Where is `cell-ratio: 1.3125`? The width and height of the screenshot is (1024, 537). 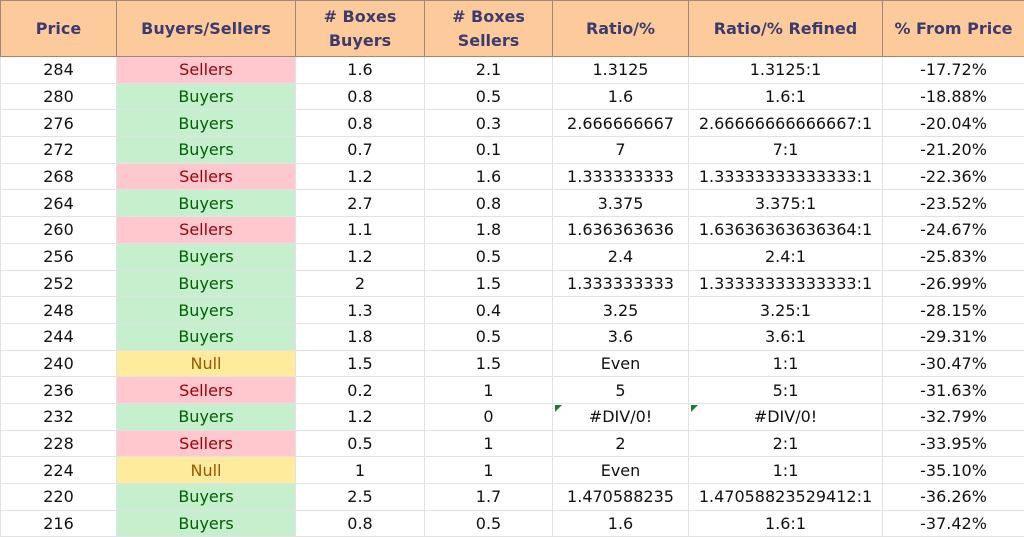 cell-ratio: 1.3125 is located at coordinates (620, 70).